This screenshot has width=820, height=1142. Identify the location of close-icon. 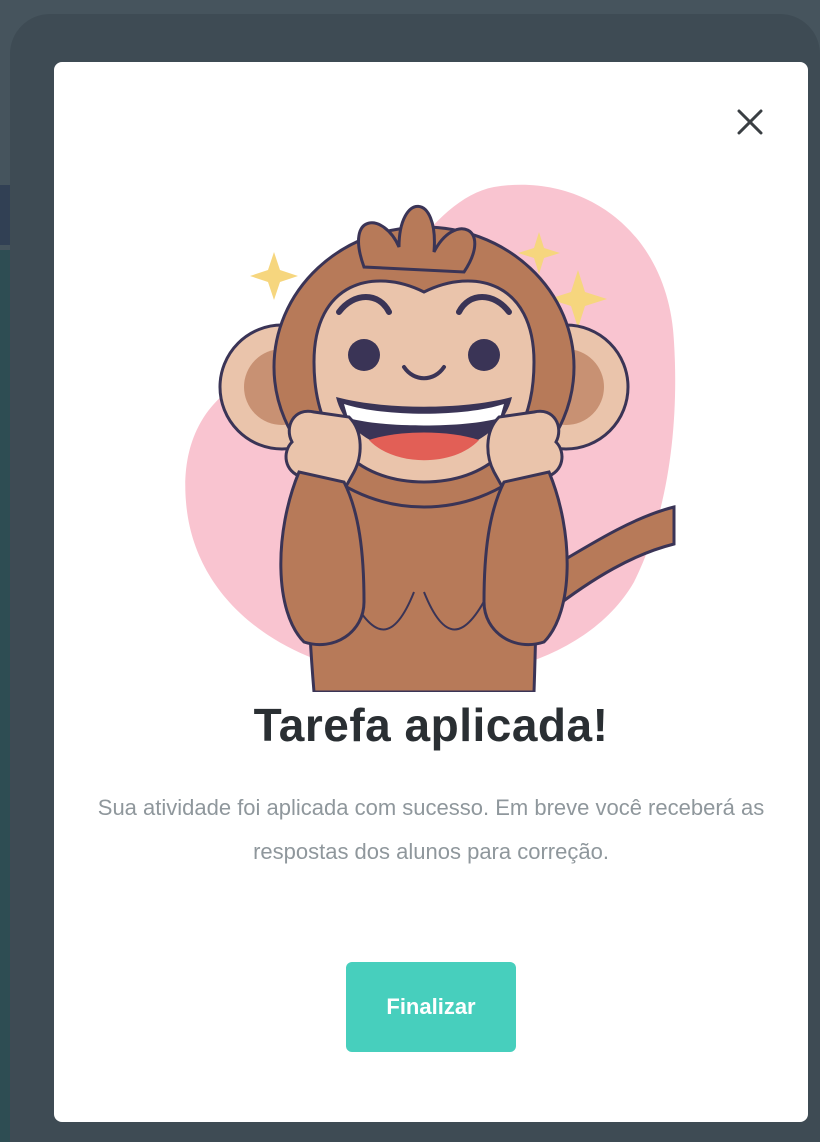
(750, 122).